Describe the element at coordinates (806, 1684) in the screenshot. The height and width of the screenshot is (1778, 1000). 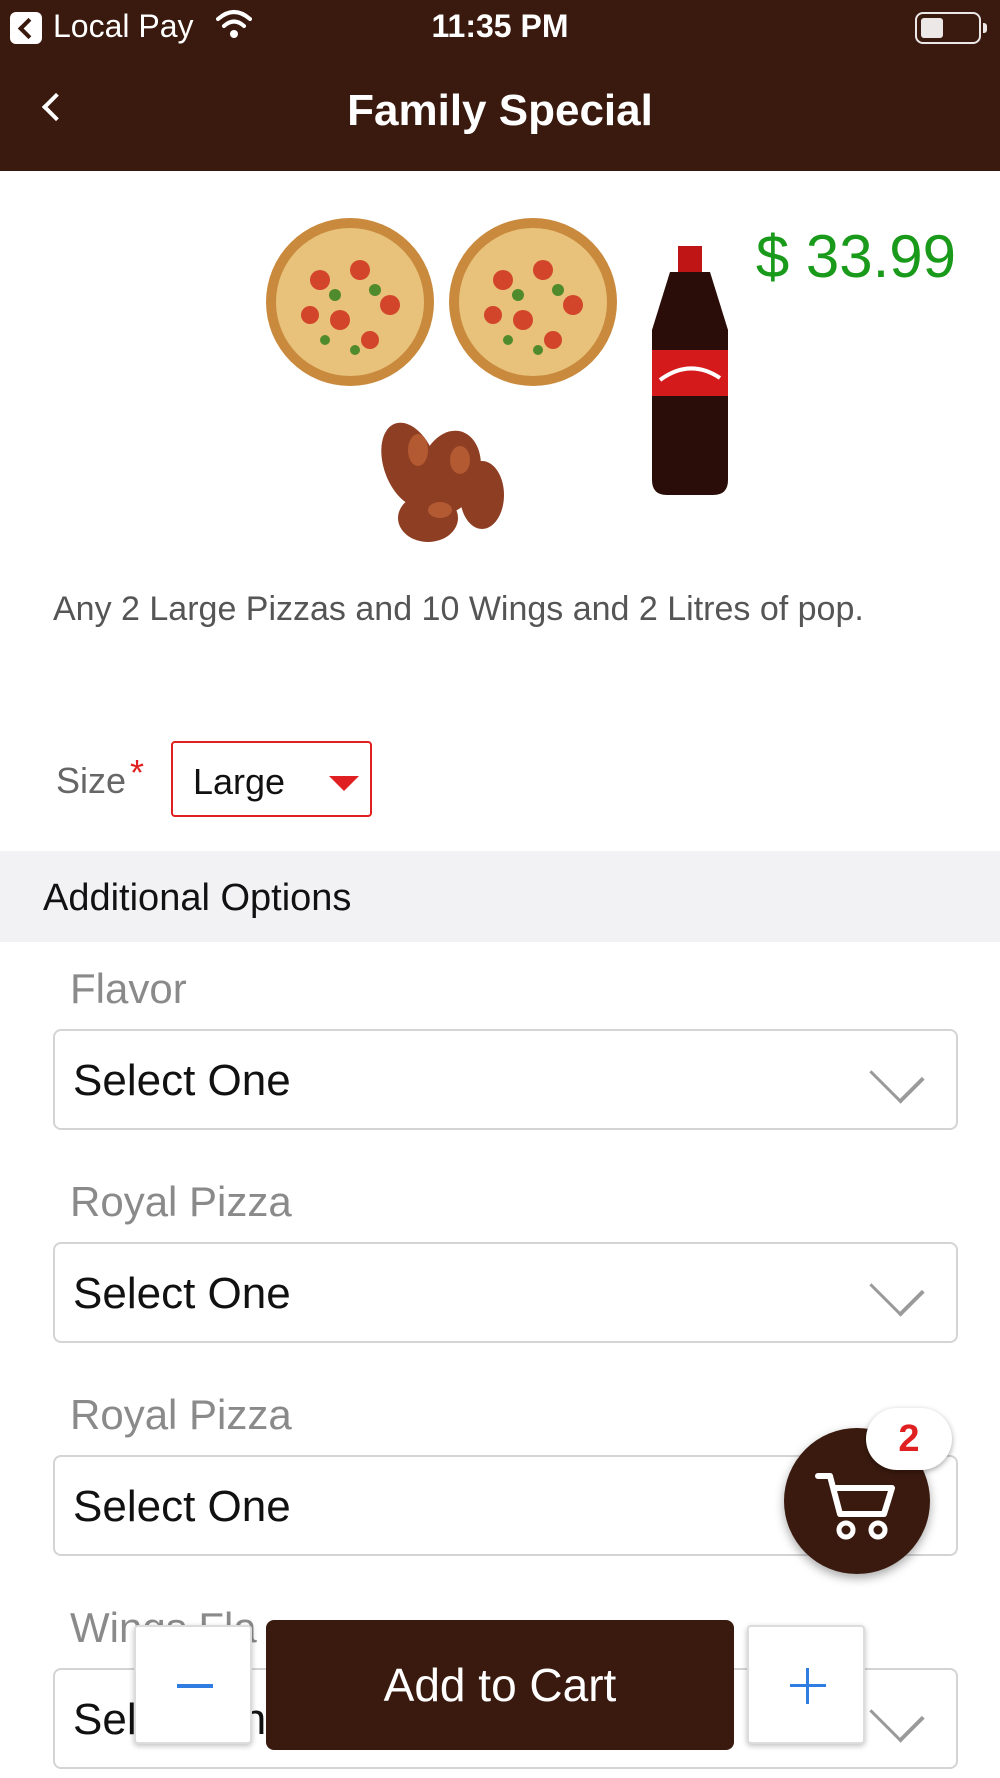
I see `increase-quantity-button` at that location.